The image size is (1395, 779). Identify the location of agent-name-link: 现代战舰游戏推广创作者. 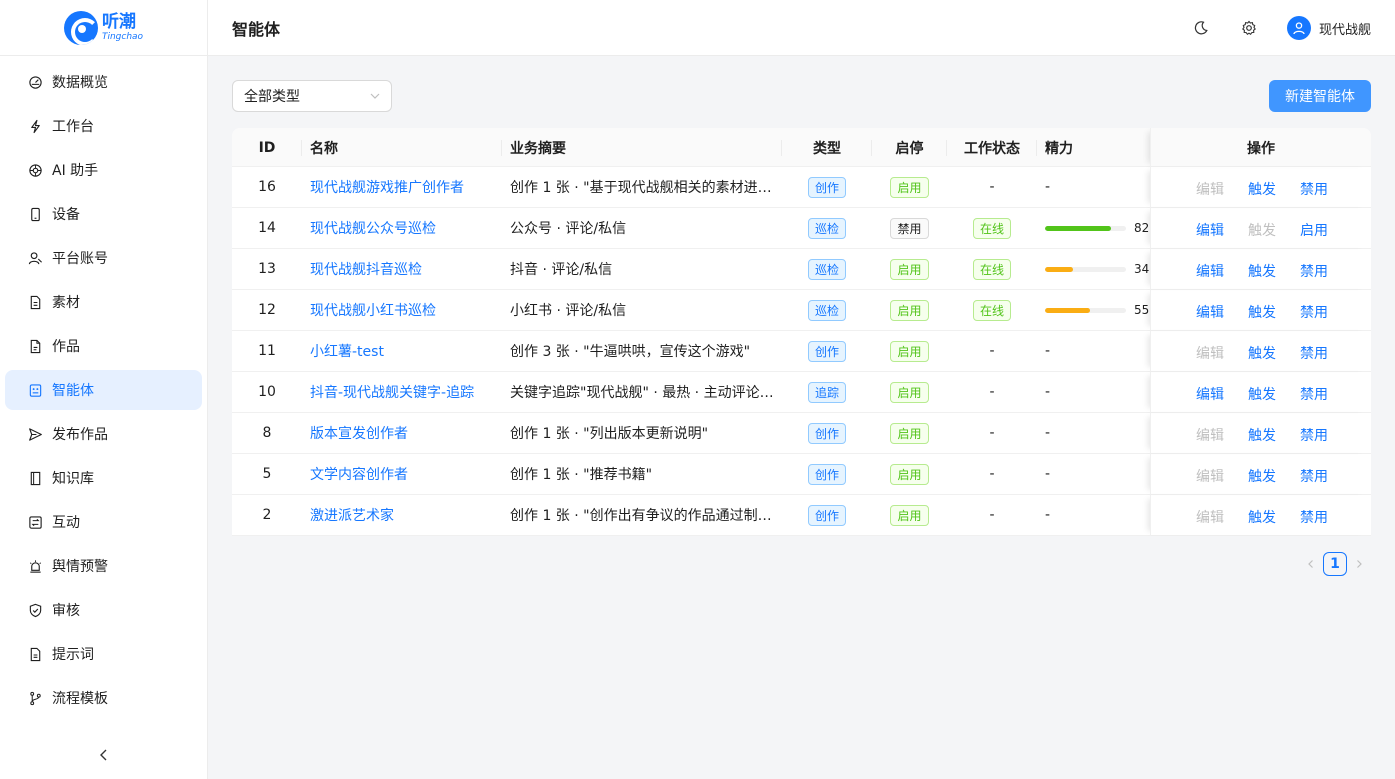
(387, 187).